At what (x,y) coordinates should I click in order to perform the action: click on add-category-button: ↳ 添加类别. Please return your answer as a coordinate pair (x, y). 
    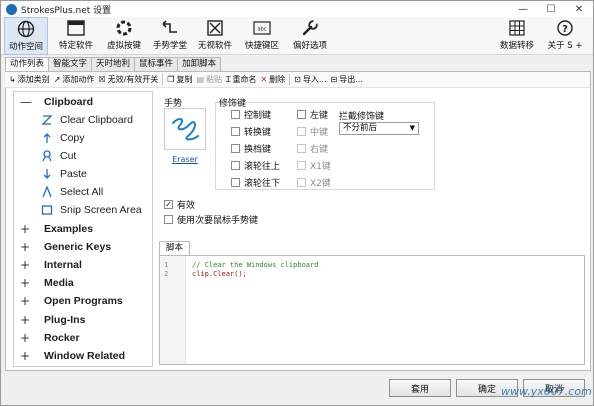
    Looking at the image, I should click on (29, 79).